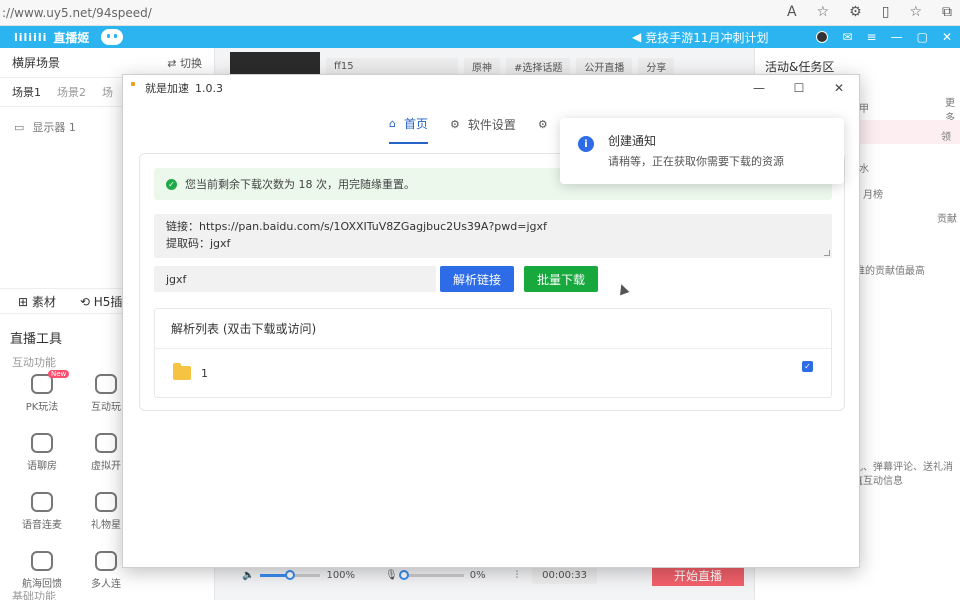 The height and width of the screenshot is (600, 960). I want to click on app-icon, so click(133, 84).